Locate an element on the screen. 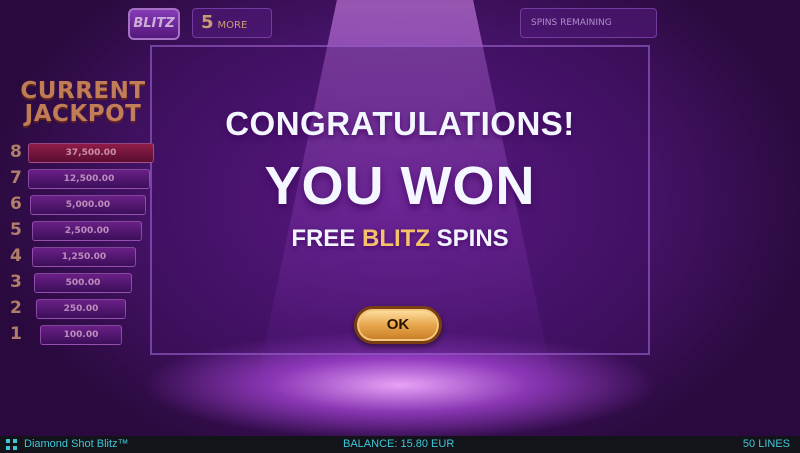  jackpot-title: CURRENT JACKPOT is located at coordinates (83, 103).